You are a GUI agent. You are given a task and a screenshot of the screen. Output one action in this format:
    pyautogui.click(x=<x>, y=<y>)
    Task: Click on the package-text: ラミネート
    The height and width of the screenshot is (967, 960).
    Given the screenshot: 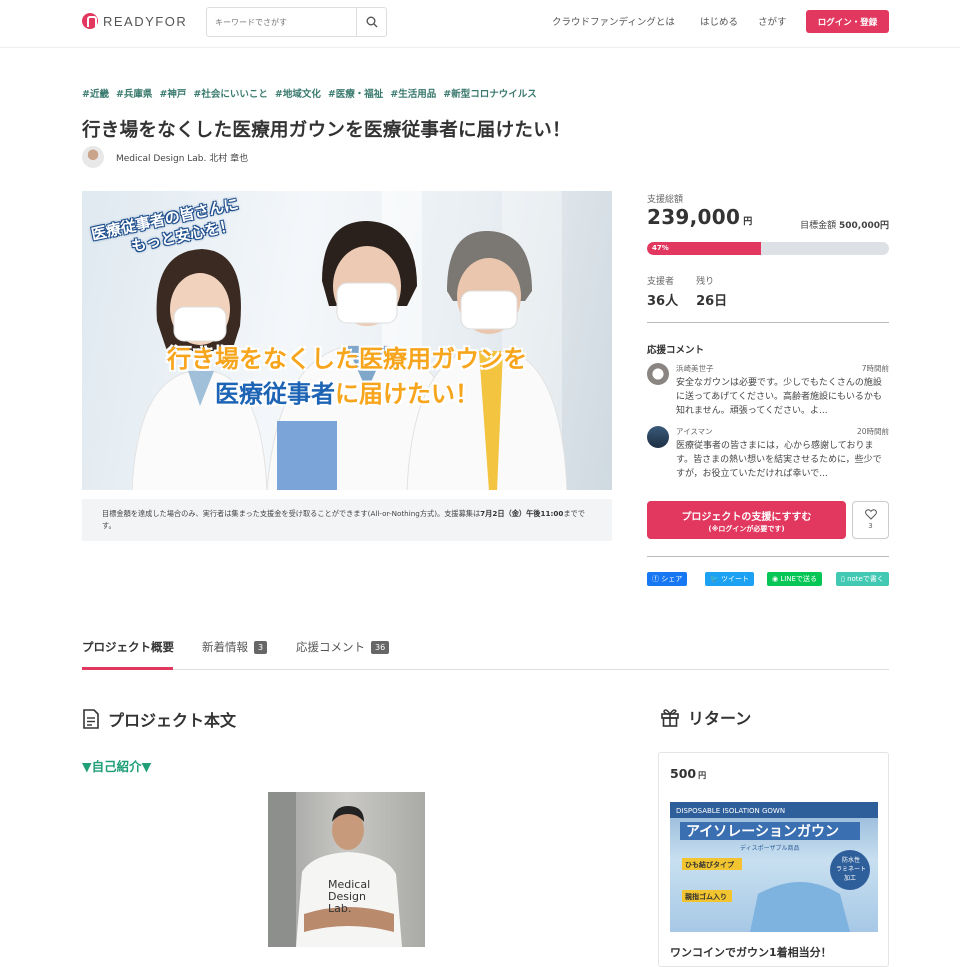 What is the action you would take?
    pyautogui.click(x=851, y=869)
    